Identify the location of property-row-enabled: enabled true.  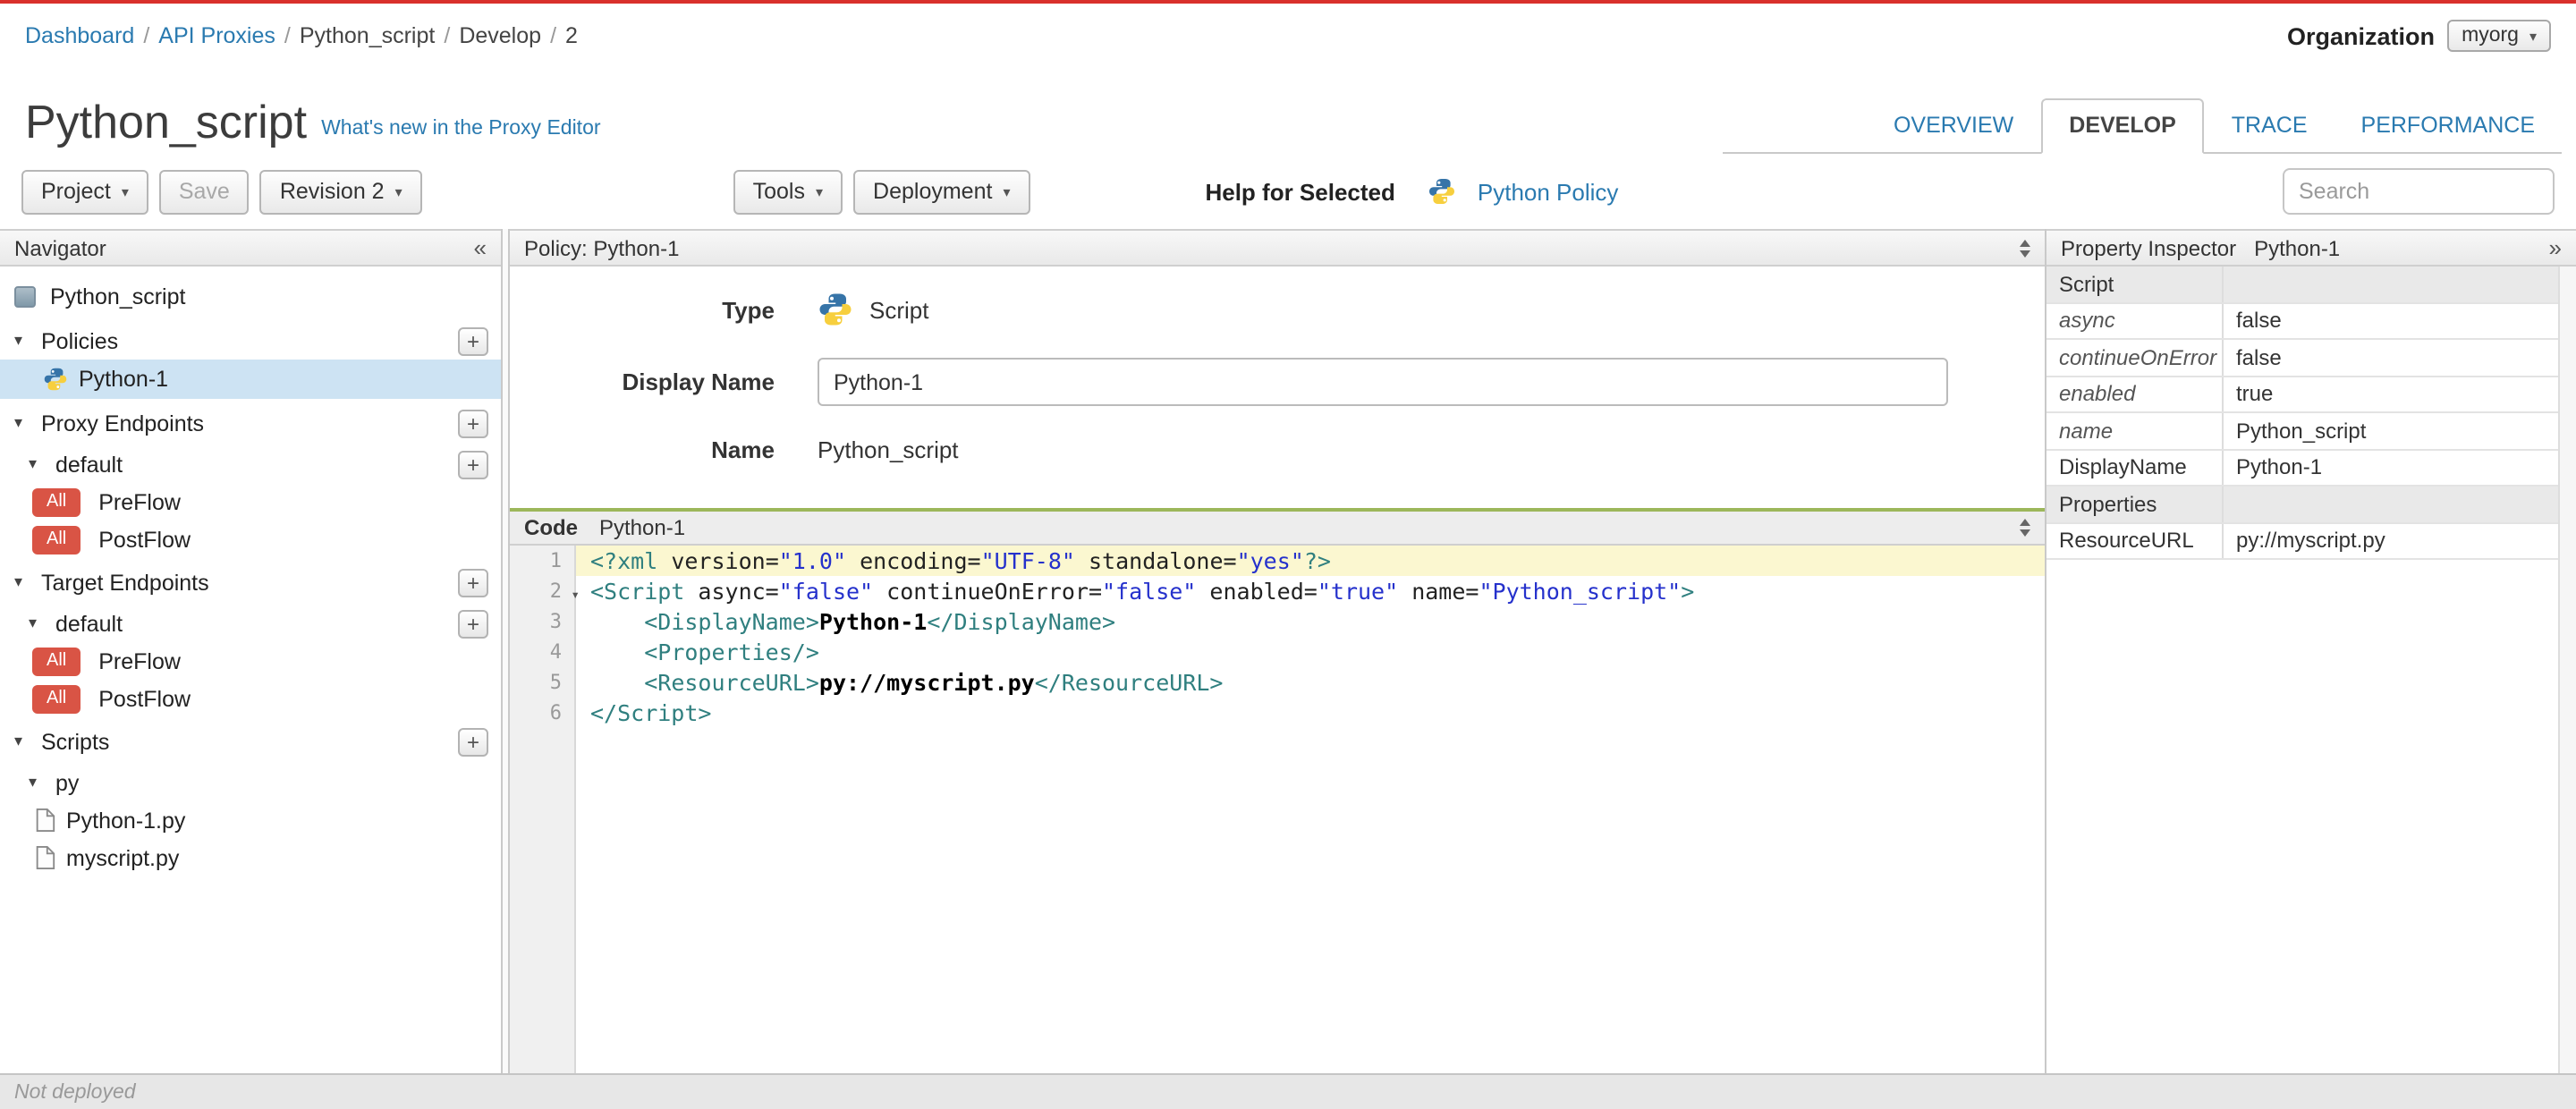
(2302, 395).